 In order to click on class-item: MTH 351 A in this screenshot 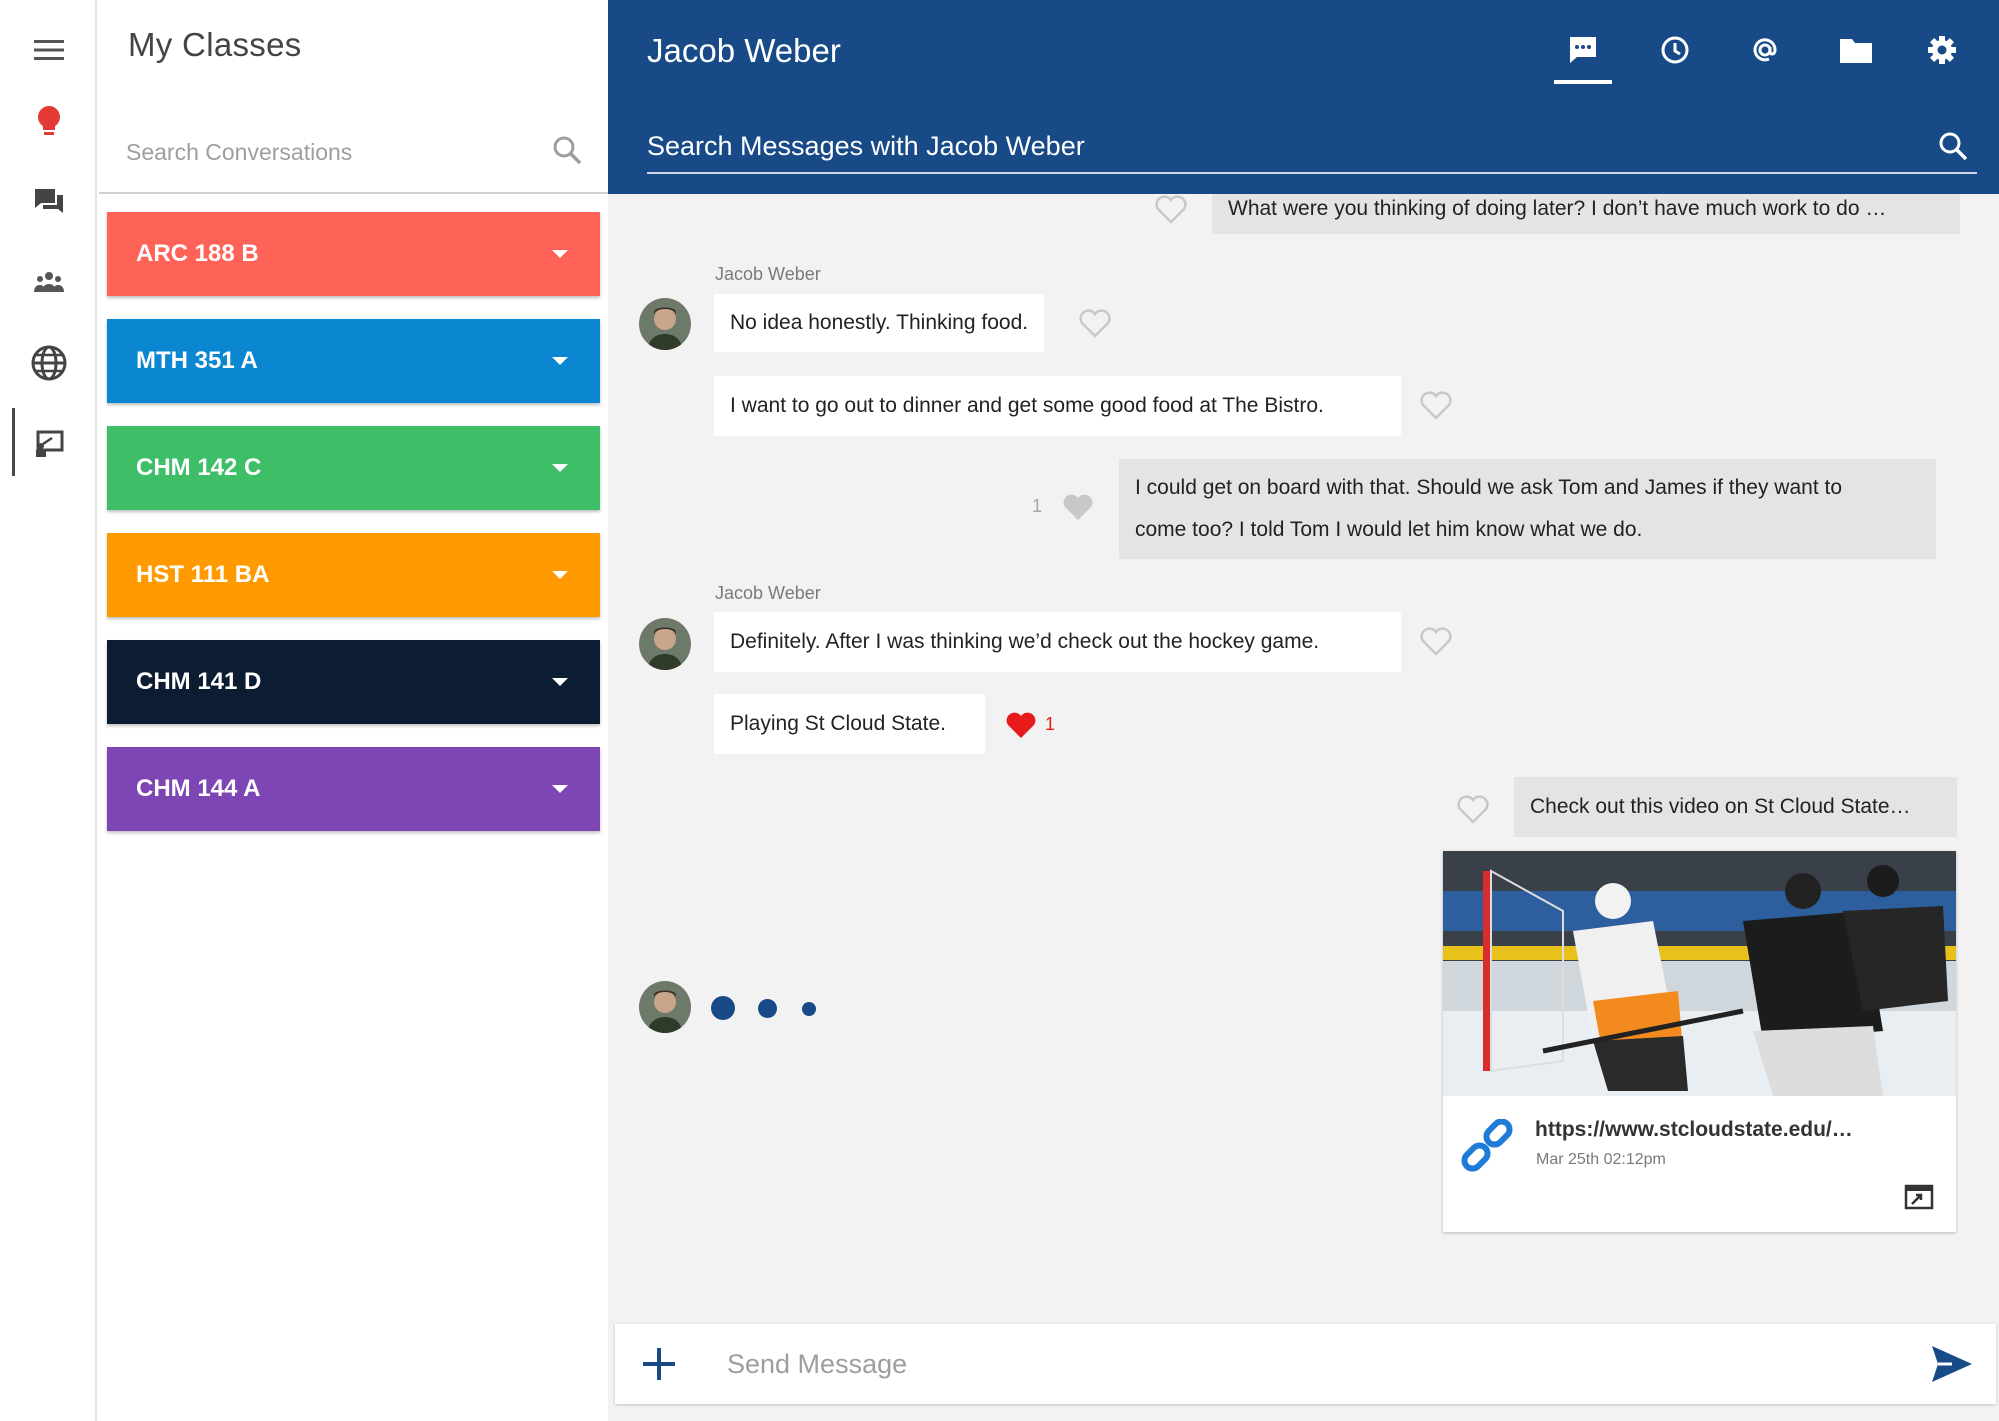, I will do `click(353, 361)`.